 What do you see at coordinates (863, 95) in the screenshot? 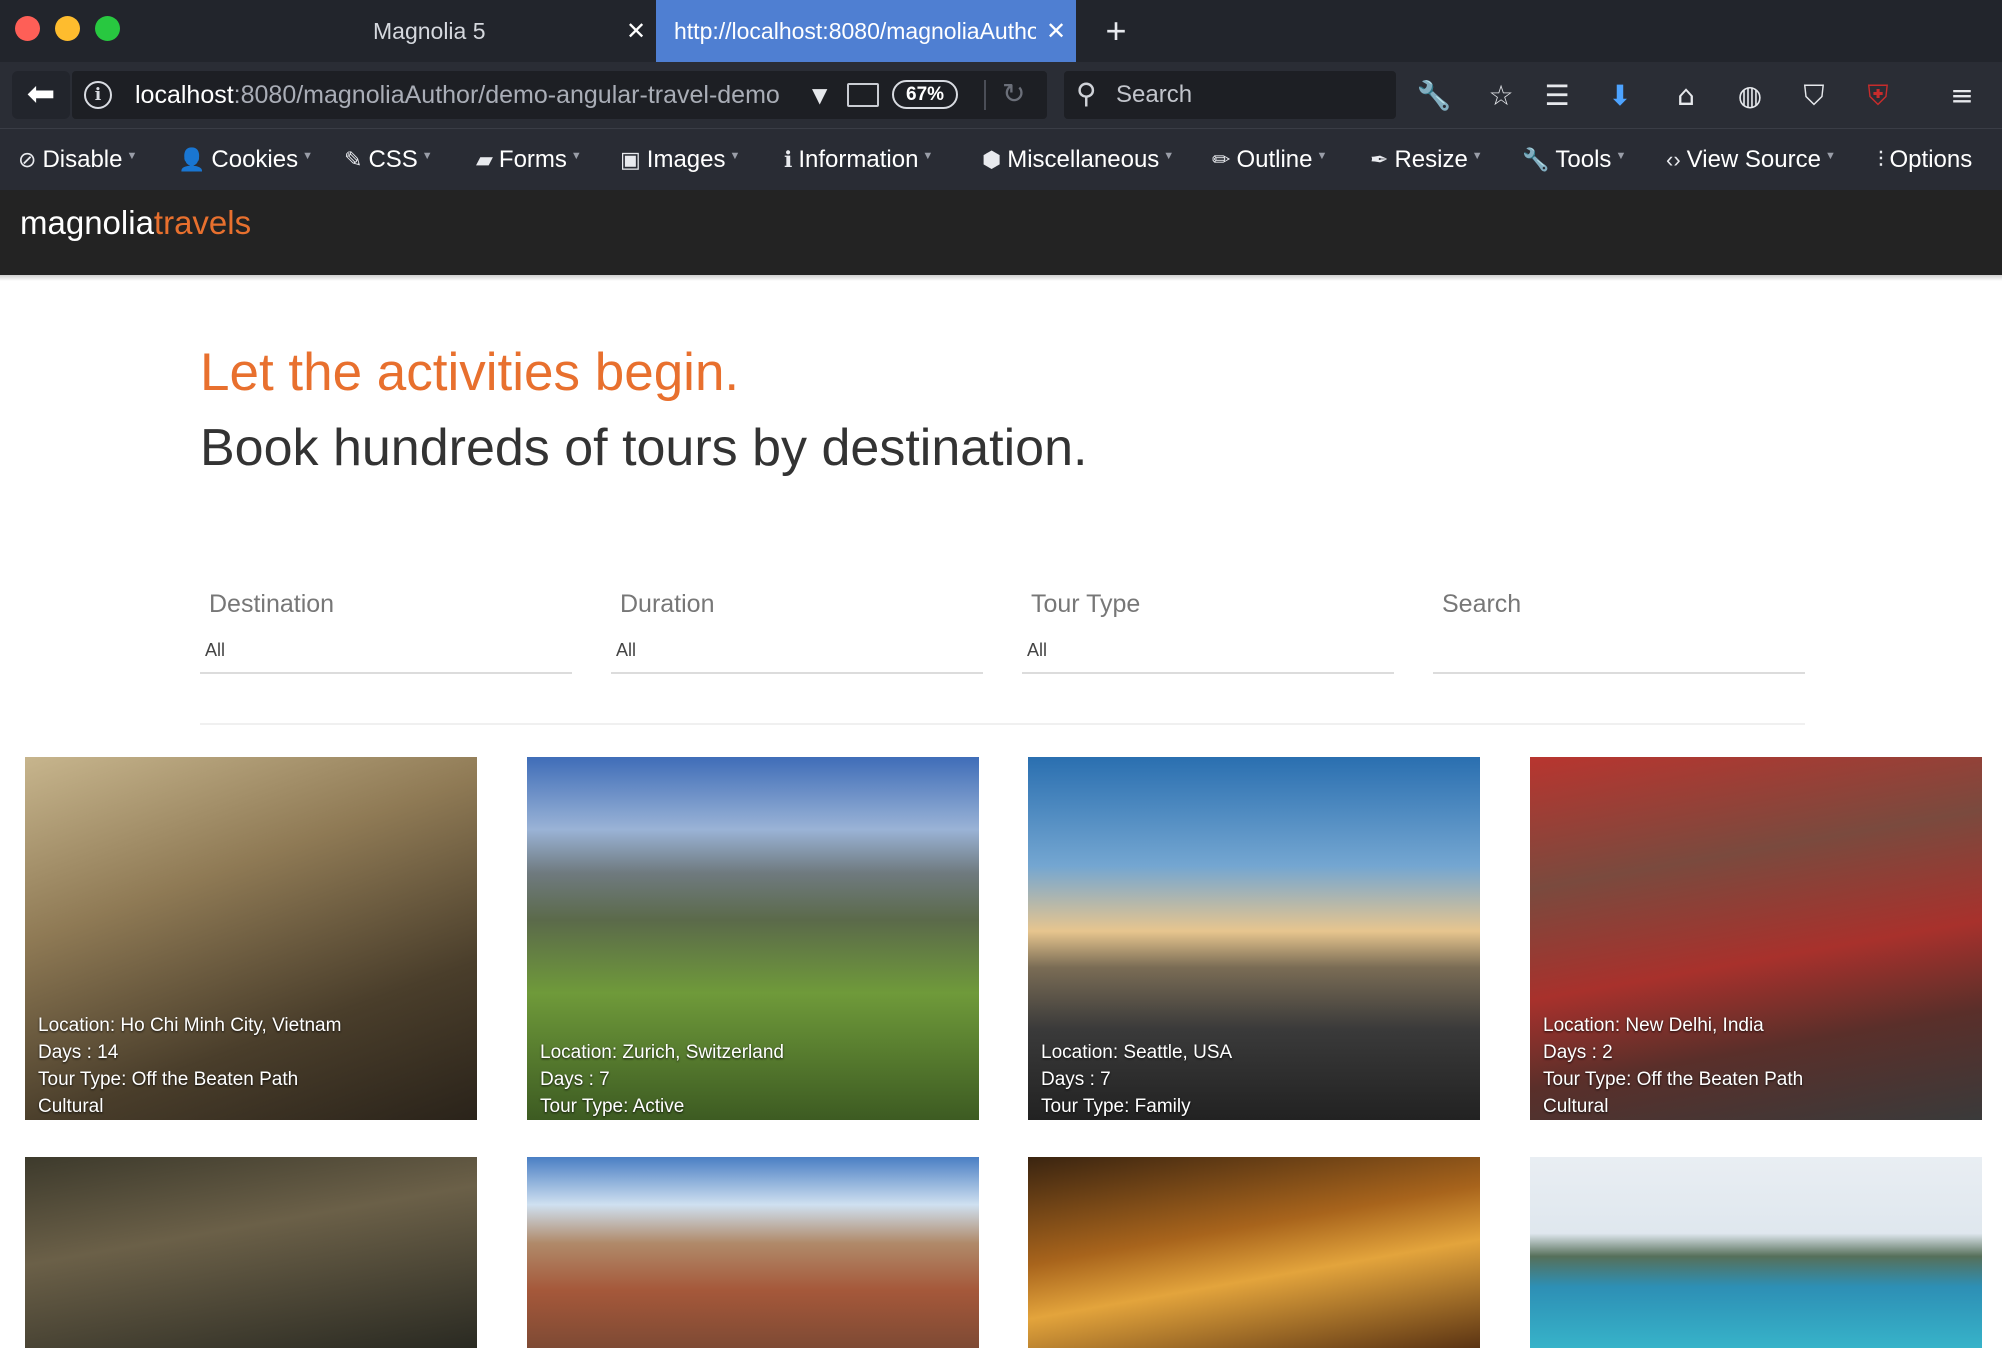
I see `reader-view-icon` at bounding box center [863, 95].